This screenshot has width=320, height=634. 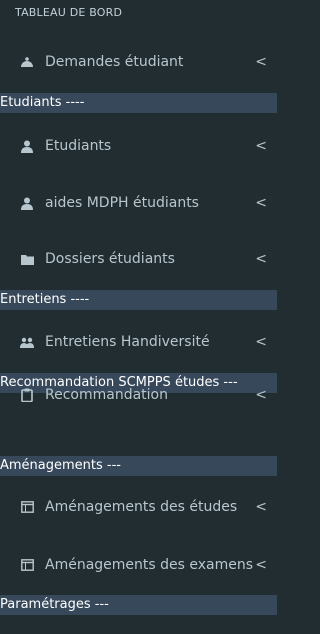 I want to click on section-entretiens: Entretiens ----, so click(x=138, y=300).